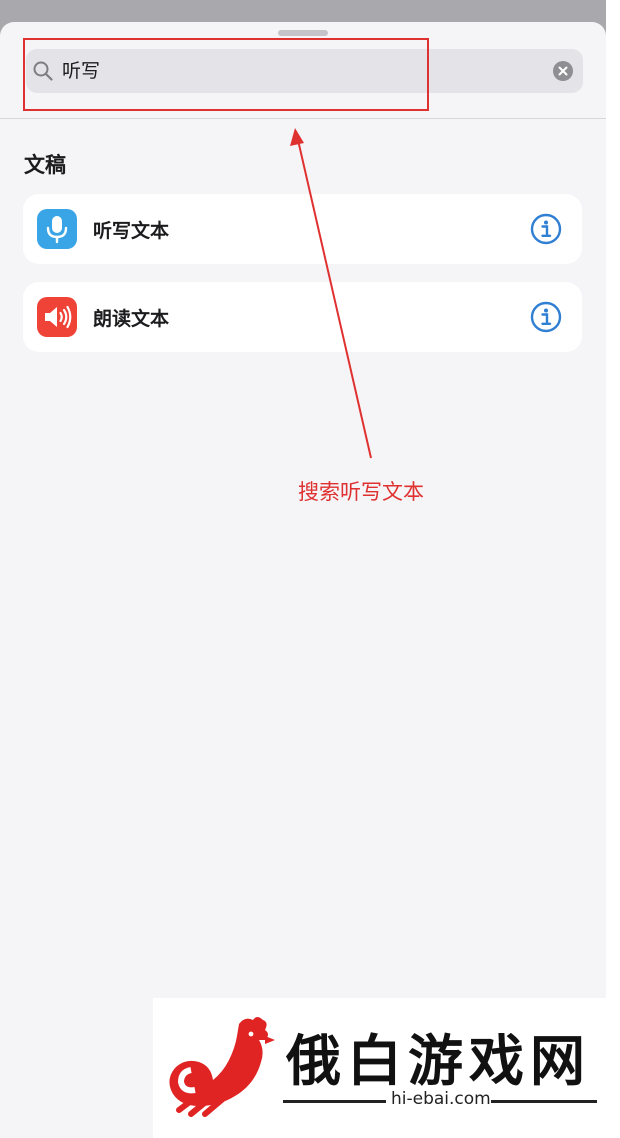  What do you see at coordinates (57, 317) in the screenshot?
I see `speaker-icon` at bounding box center [57, 317].